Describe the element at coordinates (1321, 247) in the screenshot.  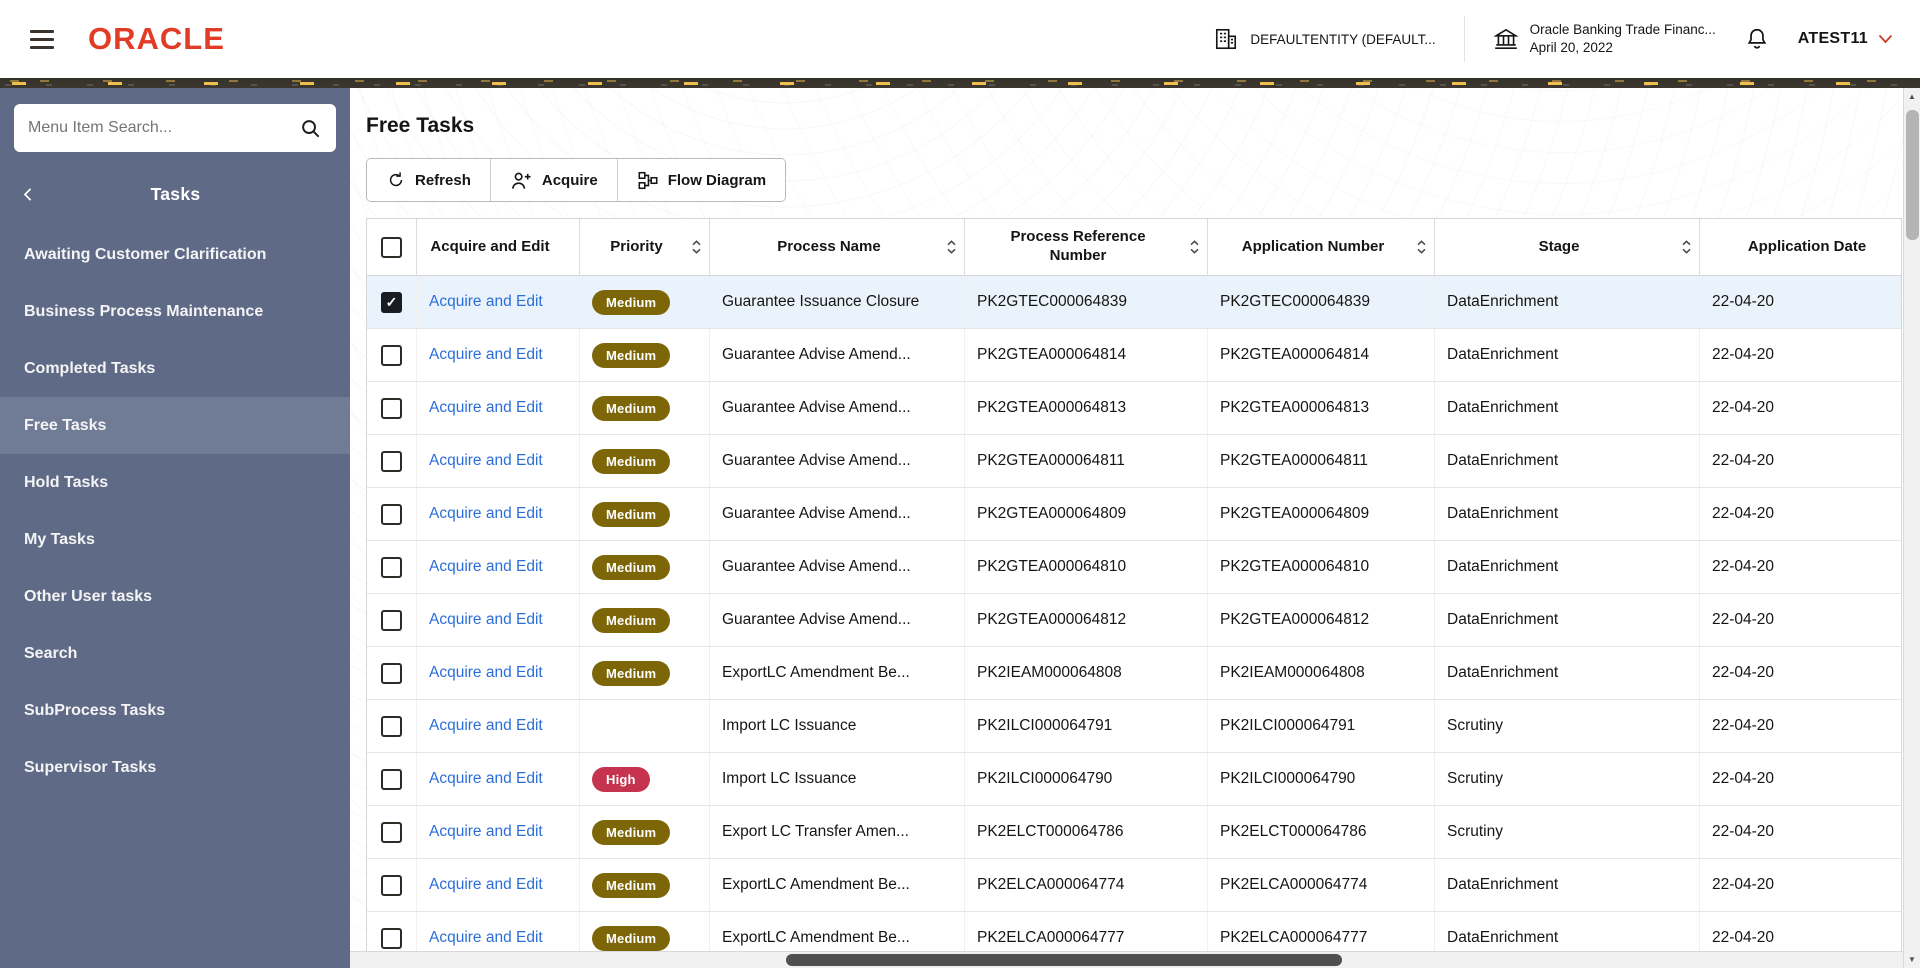
I see `column-header-app_no: Application Number` at that location.